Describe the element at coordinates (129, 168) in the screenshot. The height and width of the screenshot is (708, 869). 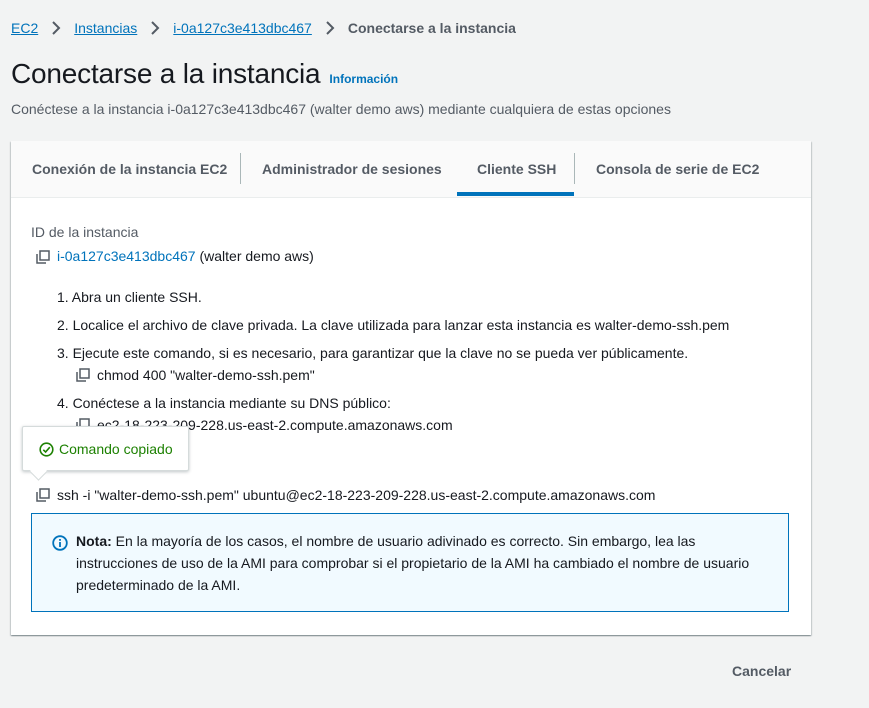
I see `tab-ec2-instance-connect: Conexión de la instancia EC2` at that location.